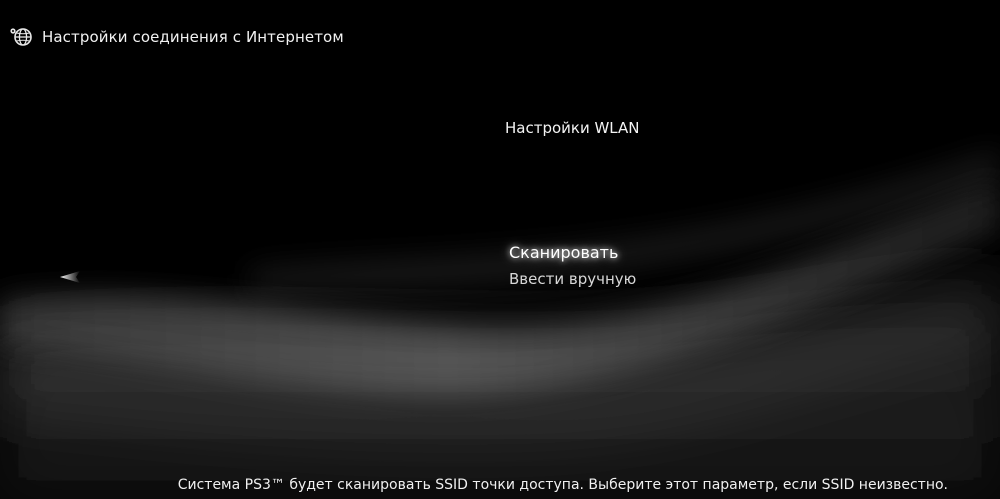 The height and width of the screenshot is (499, 1000). Describe the element at coordinates (72, 277) in the screenshot. I see `back-arrow-icon` at that location.